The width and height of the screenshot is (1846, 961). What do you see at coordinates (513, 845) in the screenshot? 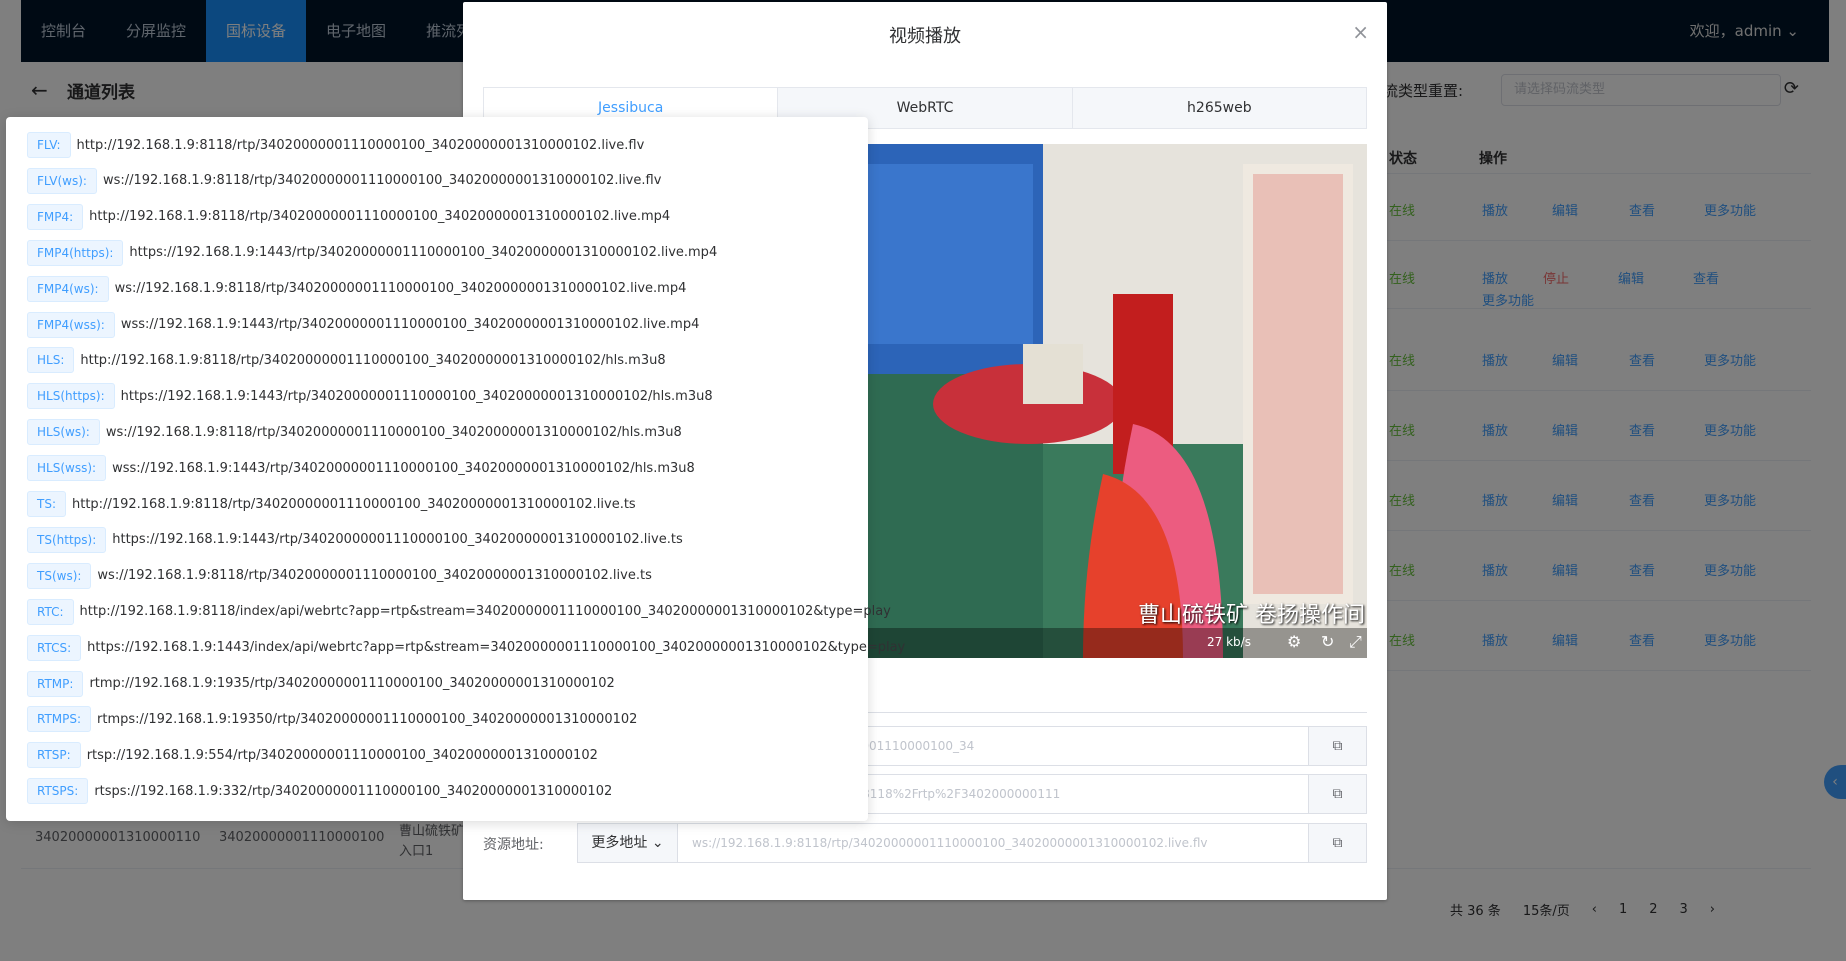
I see `resource-address-label: 资源地址:` at bounding box center [513, 845].